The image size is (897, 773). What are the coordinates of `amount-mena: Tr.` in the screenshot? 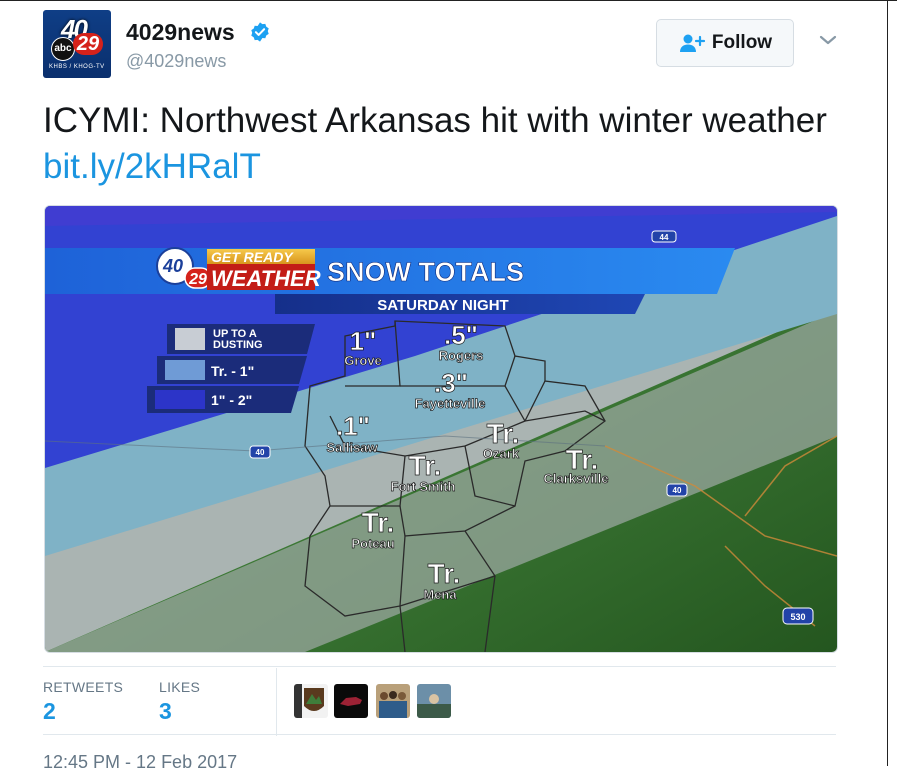 It's located at (444, 573).